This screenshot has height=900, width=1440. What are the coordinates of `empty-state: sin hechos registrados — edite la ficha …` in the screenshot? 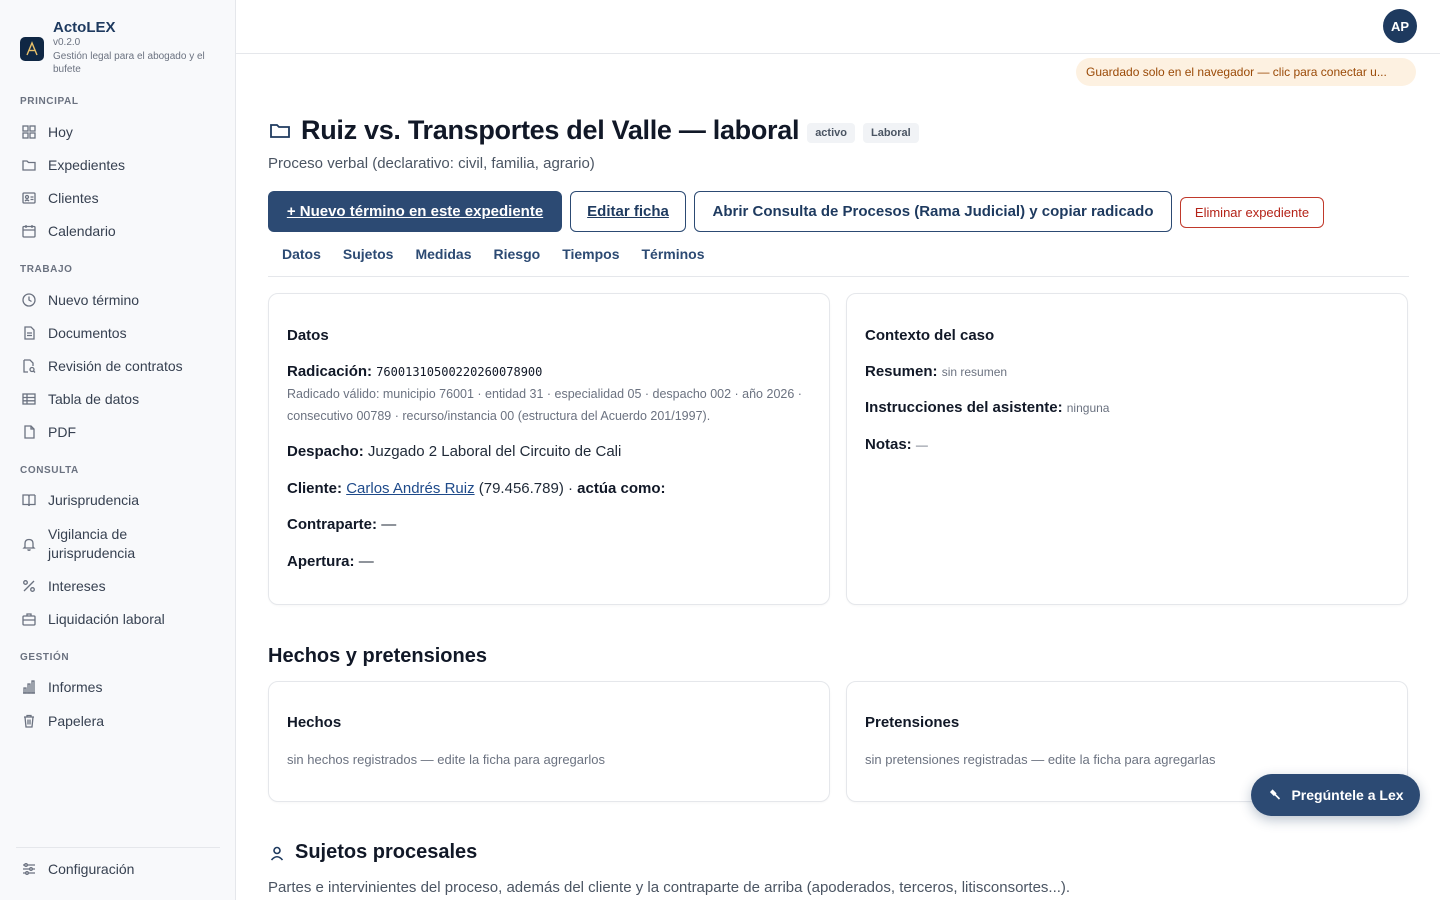 It's located at (446, 759).